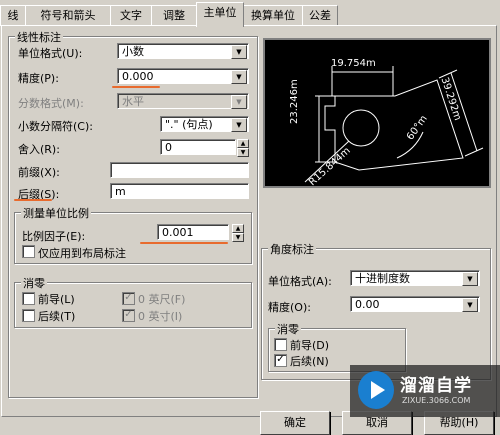 This screenshot has height=435, width=500. I want to click on tab-symbols-arrows: 符号和箭头, so click(68, 15).